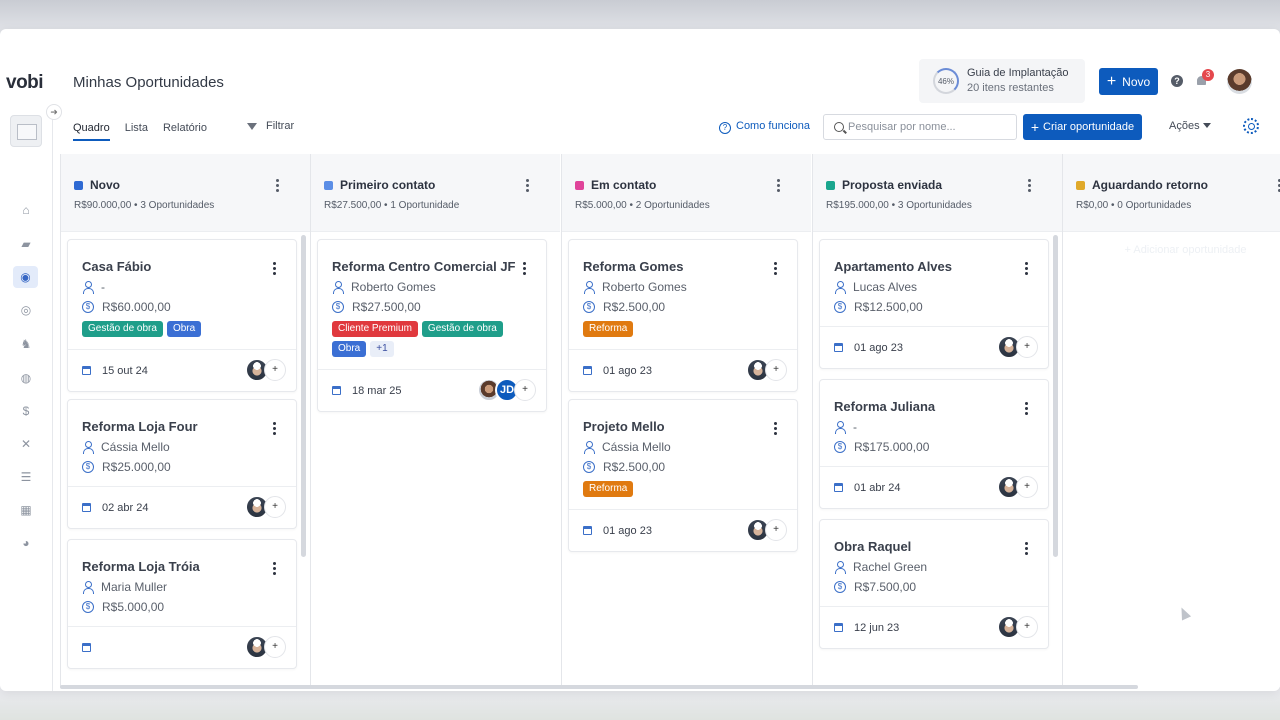 The image size is (1280, 720). I want to click on column-title: Primeiro contato, so click(388, 185).